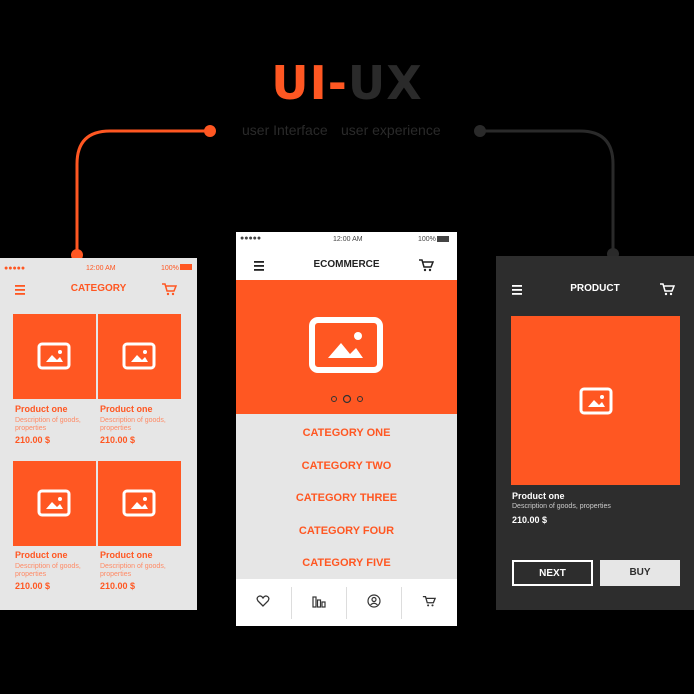 This screenshot has height=694, width=694. I want to click on tab-favorites, so click(263, 601).